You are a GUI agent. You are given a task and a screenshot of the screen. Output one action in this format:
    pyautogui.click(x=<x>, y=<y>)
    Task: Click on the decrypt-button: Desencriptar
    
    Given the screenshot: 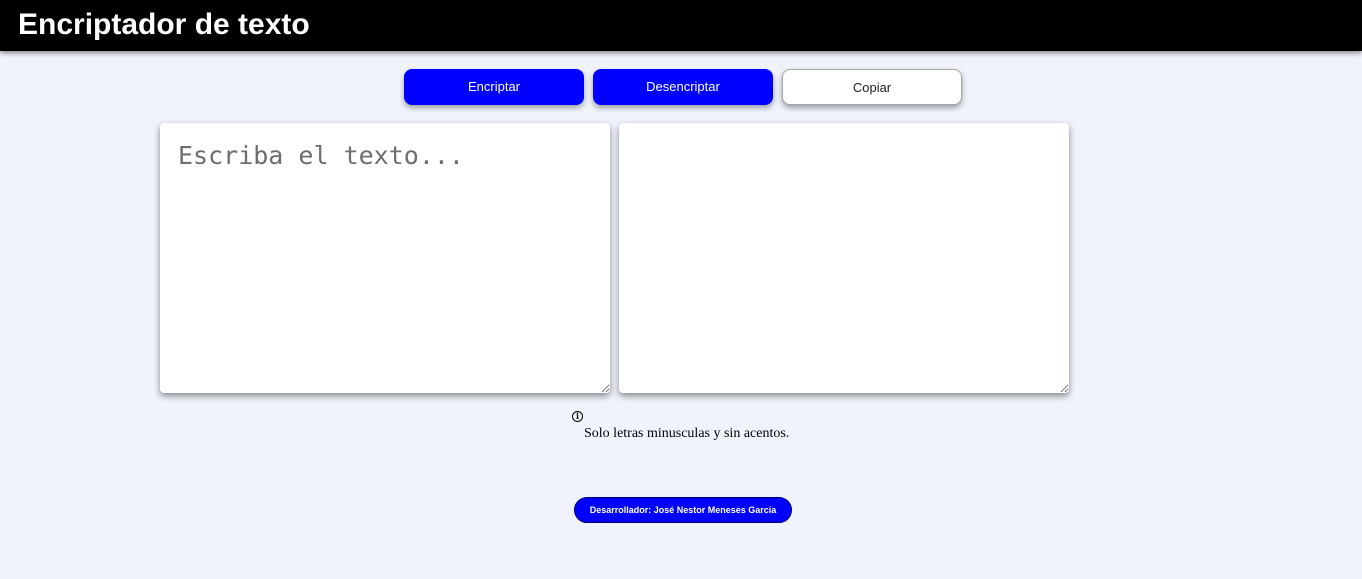 What is the action you would take?
    pyautogui.click(x=683, y=87)
    